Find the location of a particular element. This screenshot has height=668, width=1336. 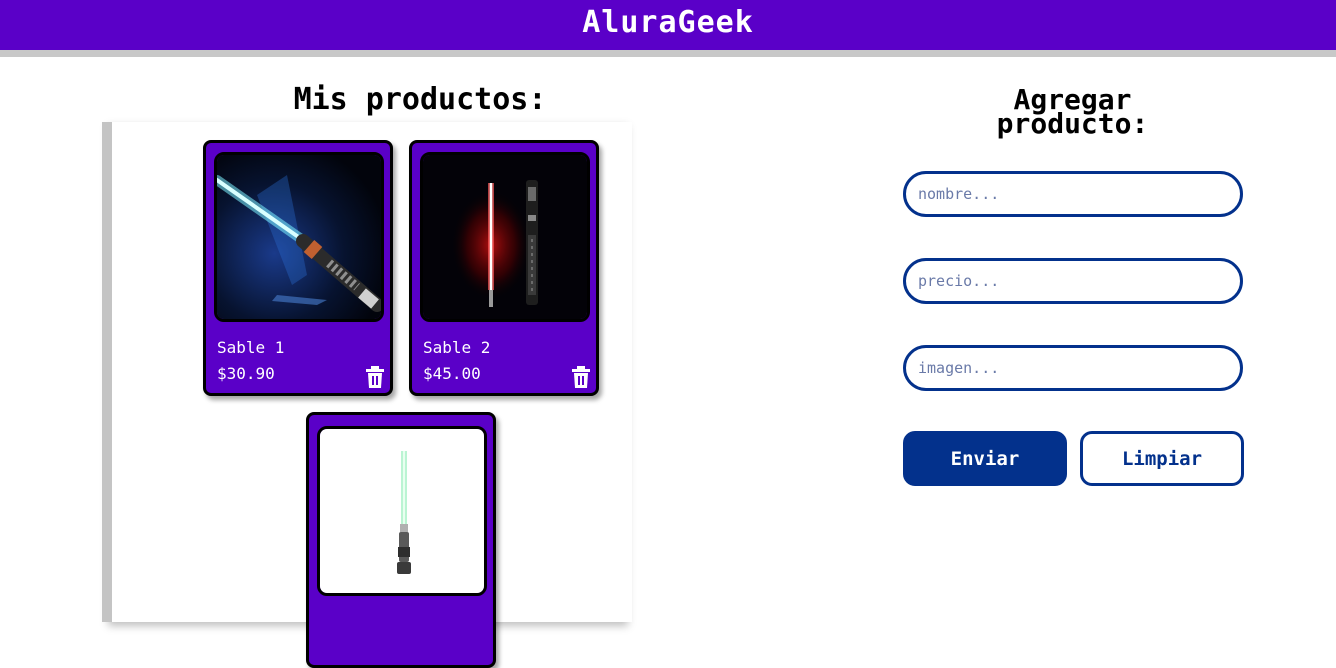

product-price: $45.00 is located at coordinates (452, 373).